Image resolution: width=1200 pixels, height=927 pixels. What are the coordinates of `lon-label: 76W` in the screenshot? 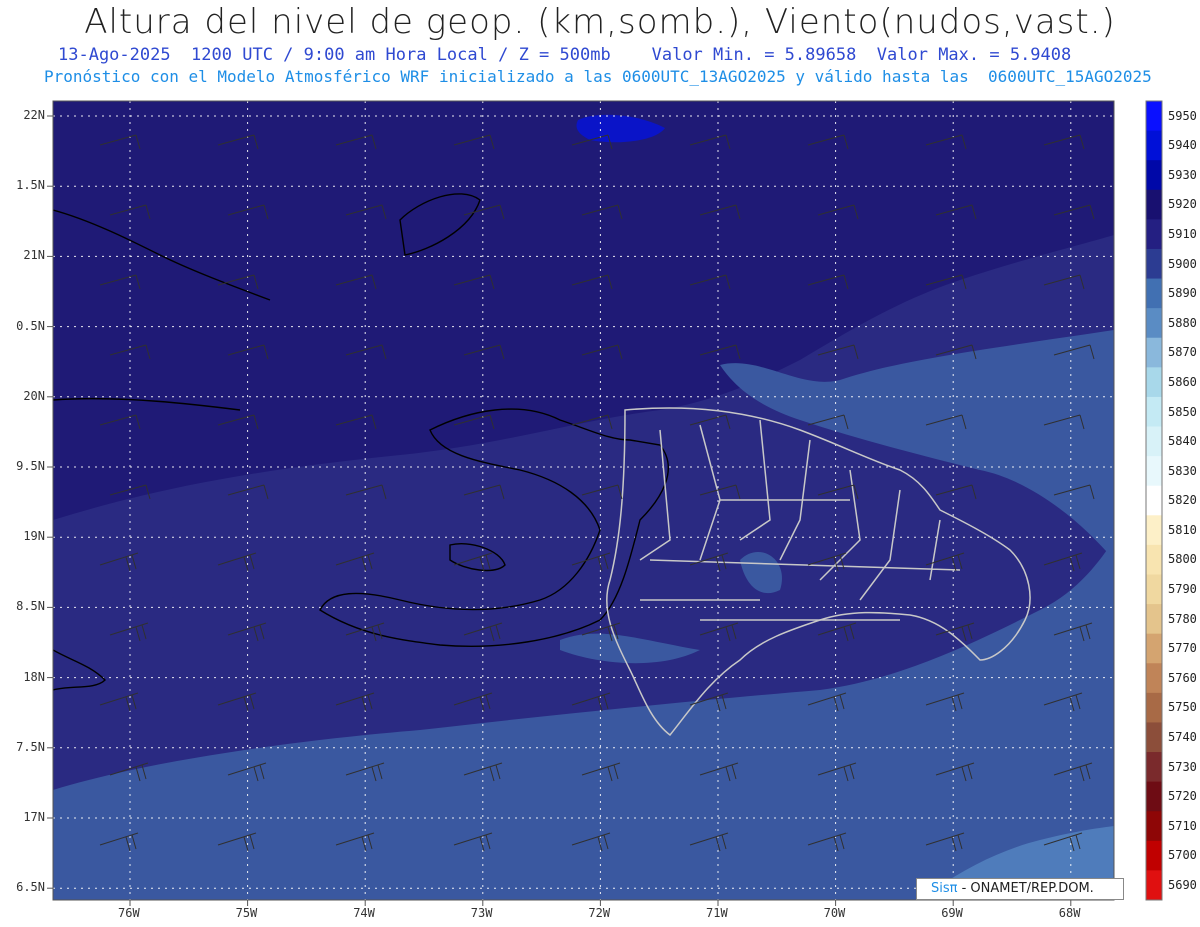 It's located at (129, 913).